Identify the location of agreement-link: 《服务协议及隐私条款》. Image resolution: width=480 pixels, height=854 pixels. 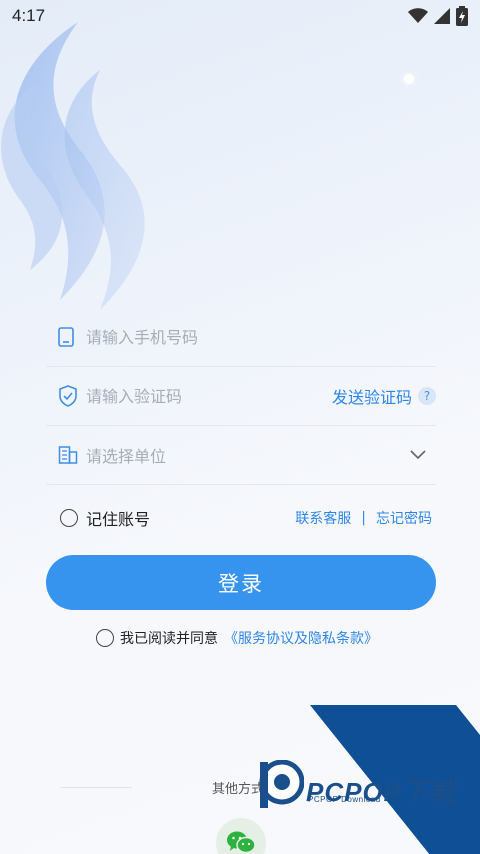
(301, 638).